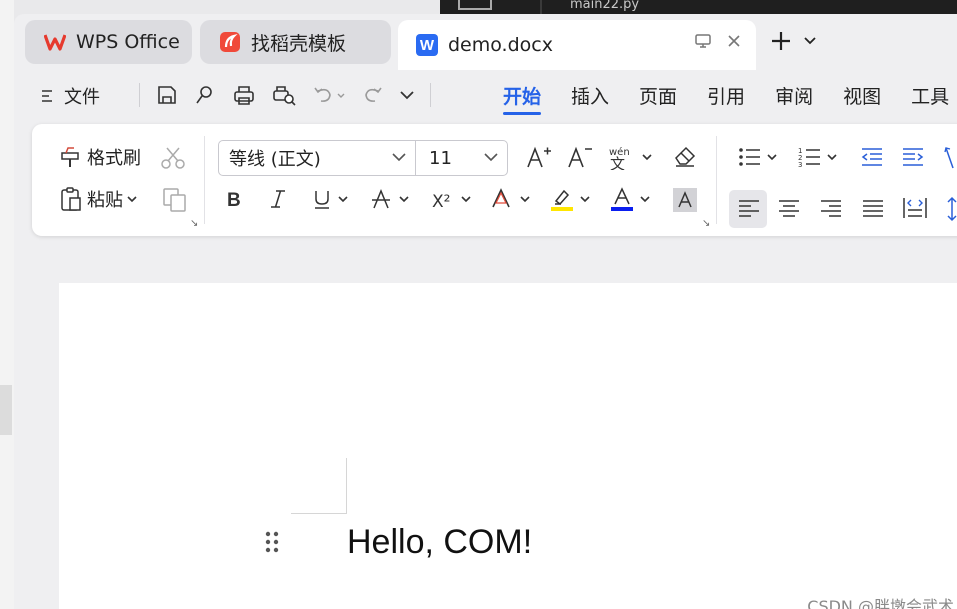 Image resolution: width=957 pixels, height=609 pixels. What do you see at coordinates (284, 95) in the screenshot?
I see `print-preview-icon` at bounding box center [284, 95].